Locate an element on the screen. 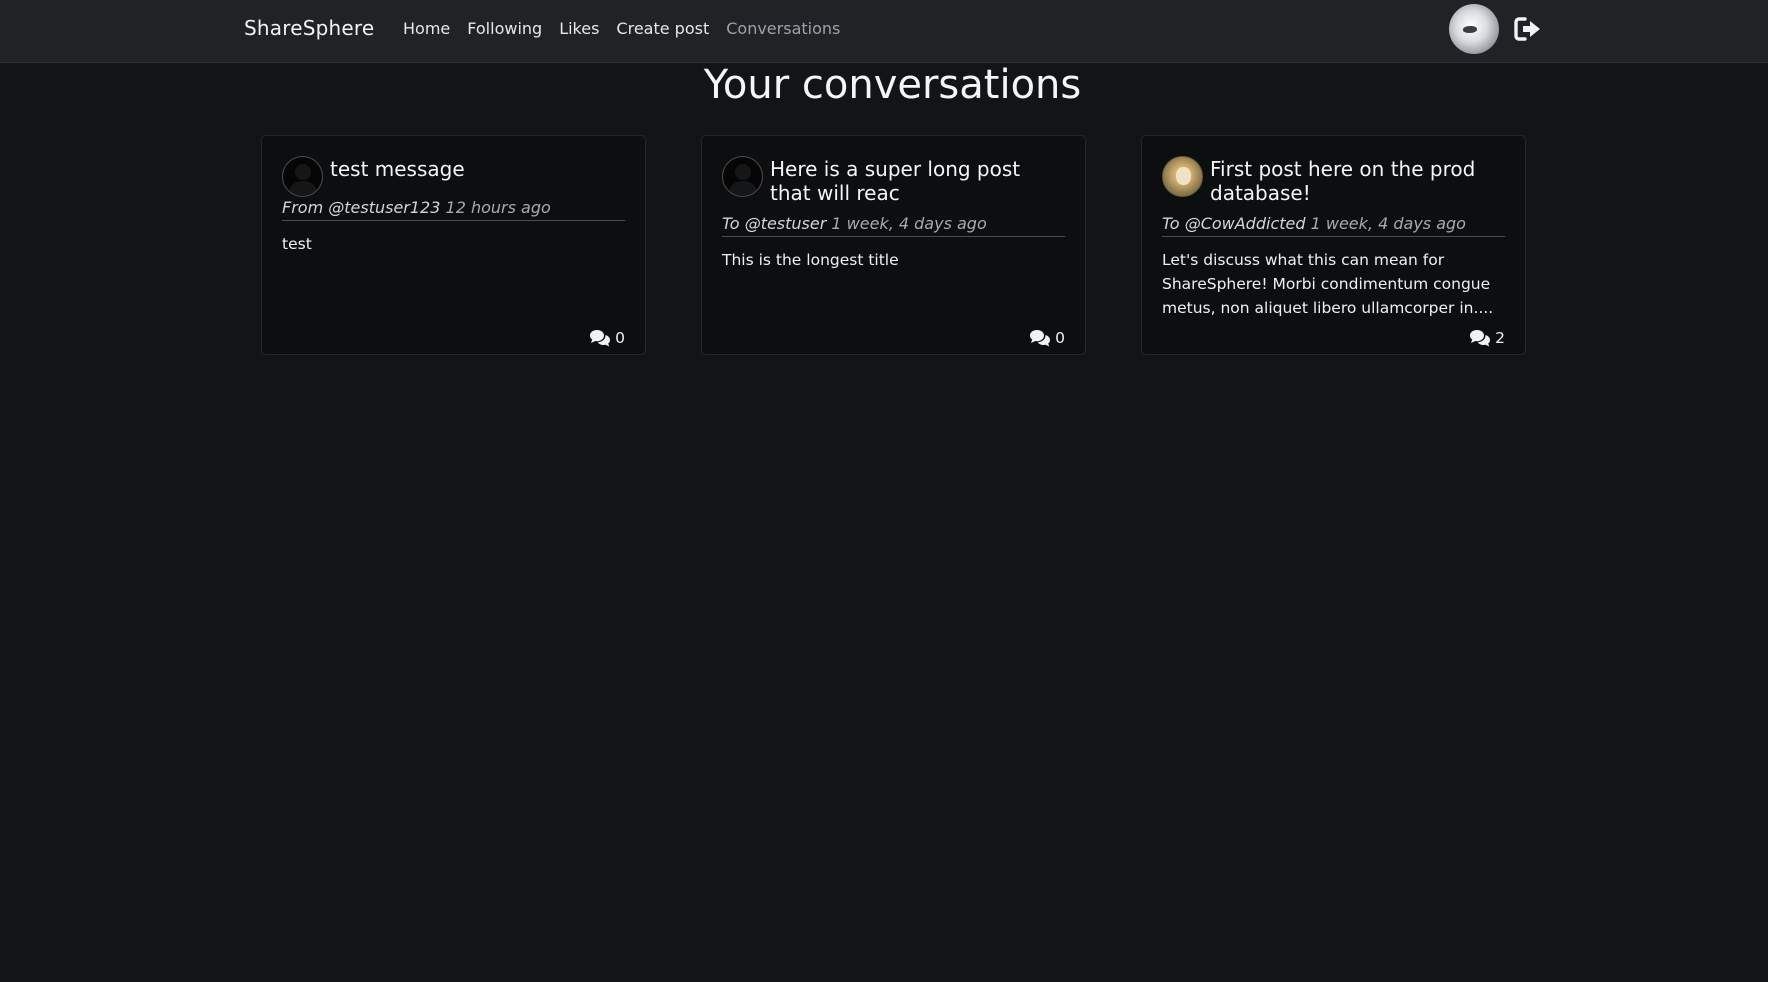 The height and width of the screenshot is (982, 1768). conversation-title: test message is located at coordinates (397, 176).